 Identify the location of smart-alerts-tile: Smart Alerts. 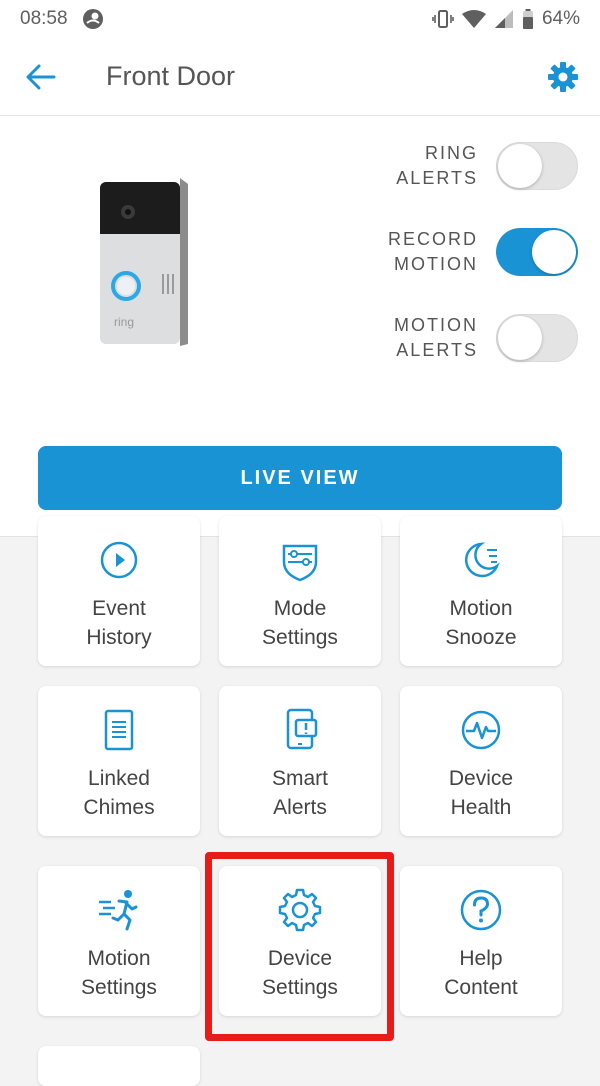
(300, 761).